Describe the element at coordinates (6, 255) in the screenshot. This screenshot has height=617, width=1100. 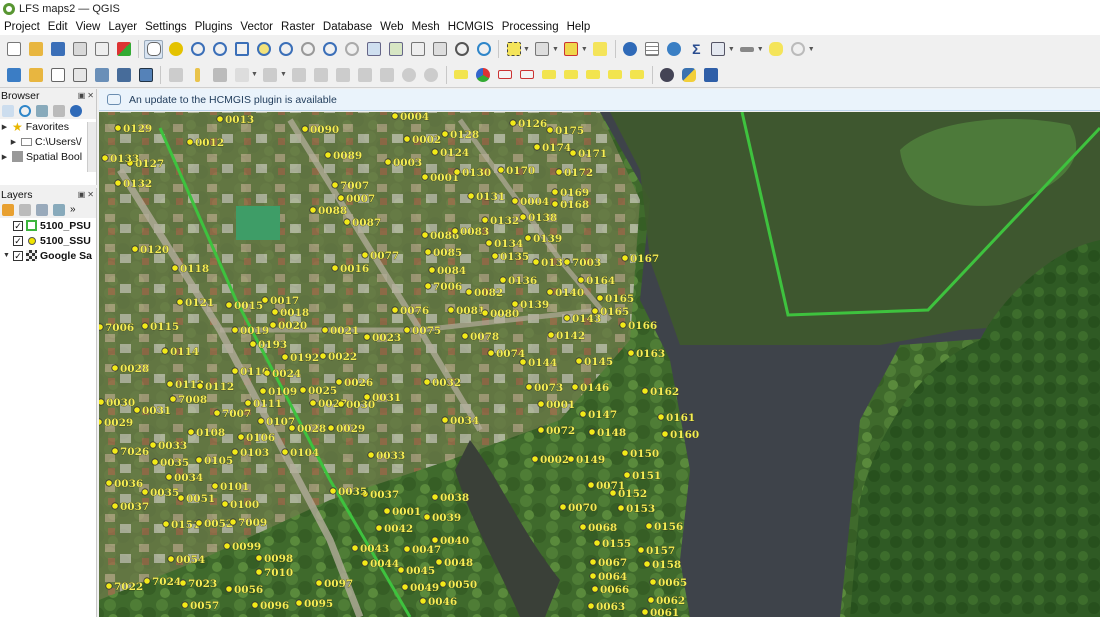
I see `expand-arrow-icon: ▼` at that location.